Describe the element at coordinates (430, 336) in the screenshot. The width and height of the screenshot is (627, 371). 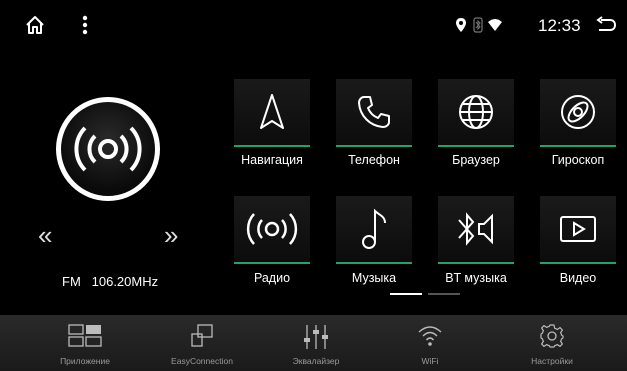
I see `wifi-icon` at that location.